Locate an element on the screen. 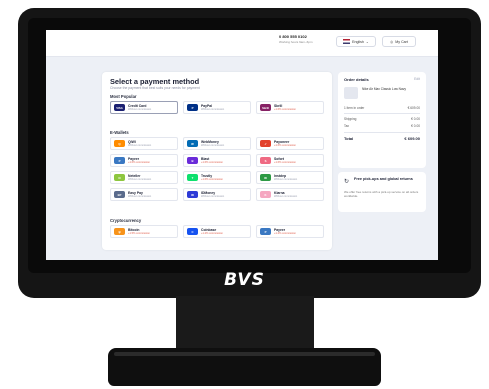 The image size is (489, 389). payment-option-text: Easy Pay Without commission is located at coordinates (139, 195).